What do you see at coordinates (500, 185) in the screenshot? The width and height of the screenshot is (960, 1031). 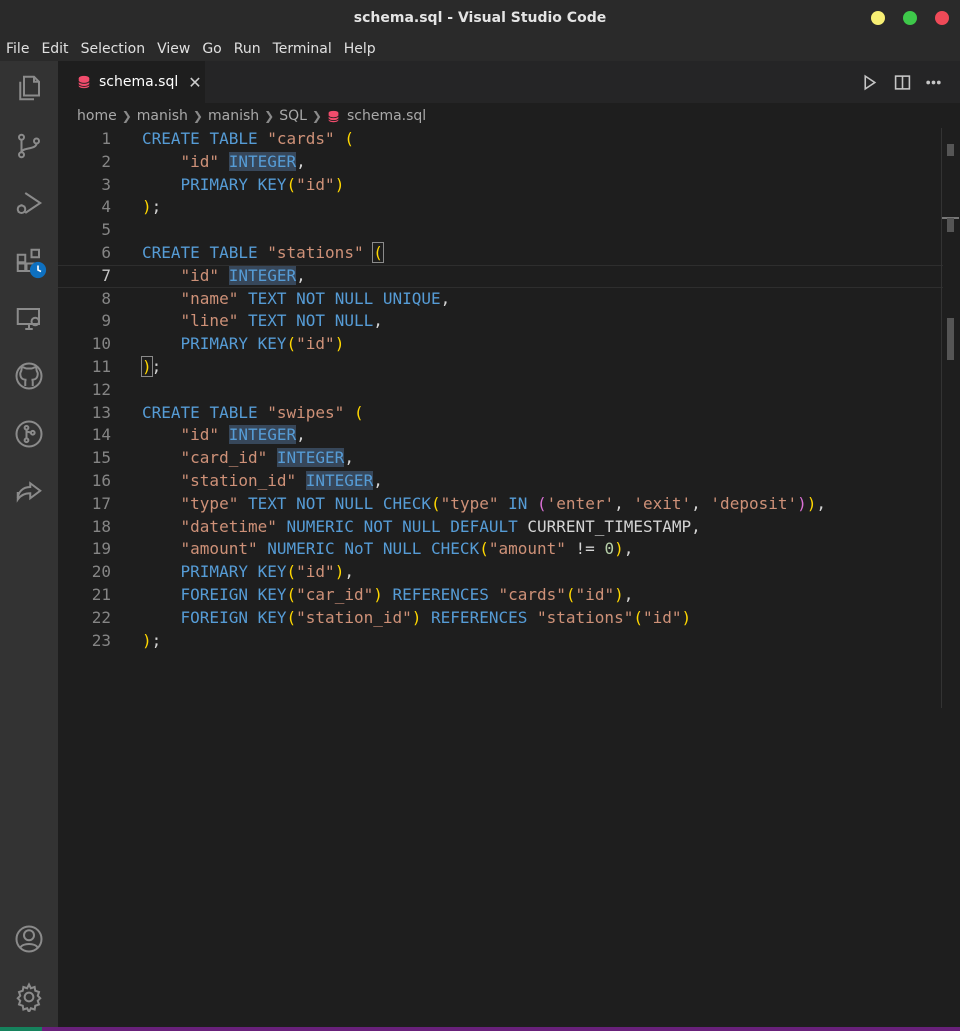 I see `code-line: 3 PRIMARY KEY("id")` at bounding box center [500, 185].